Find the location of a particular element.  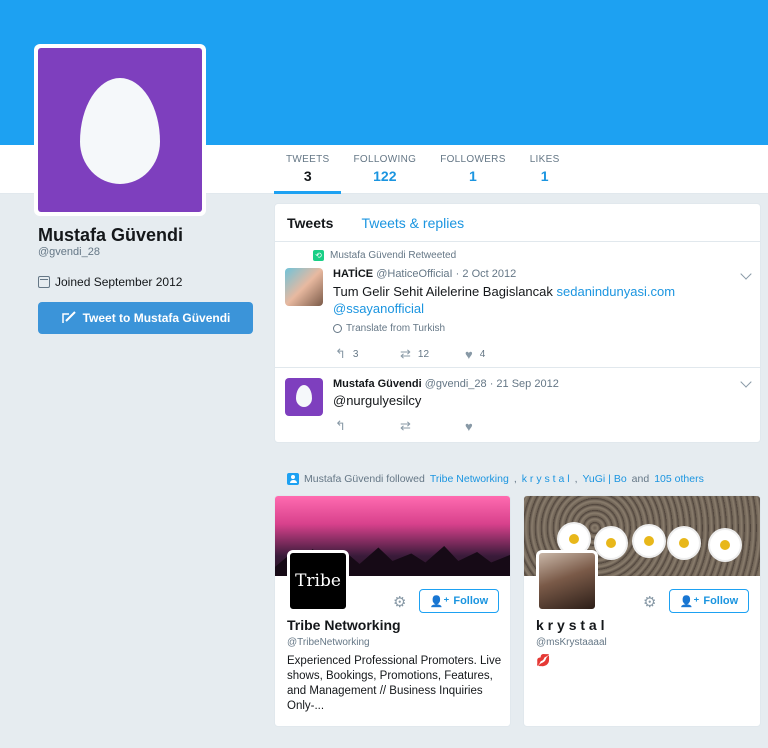

tweet-mention: @ssayanofficial is located at coordinates (378, 308).